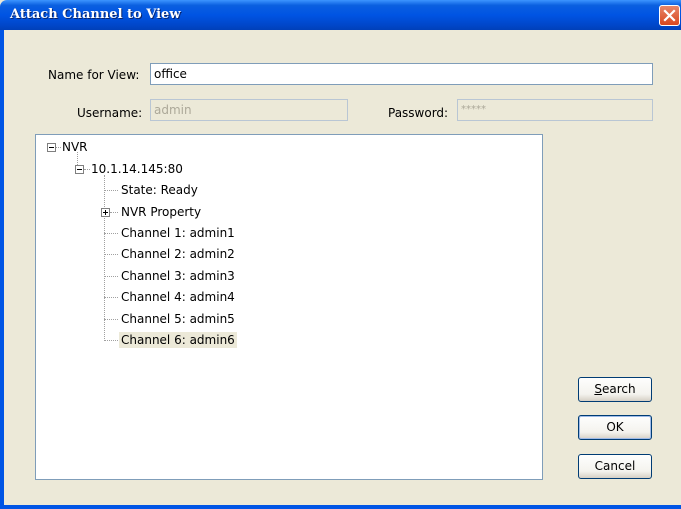 Image resolution: width=681 pixels, height=509 pixels. I want to click on username-label: Username:, so click(110, 113).